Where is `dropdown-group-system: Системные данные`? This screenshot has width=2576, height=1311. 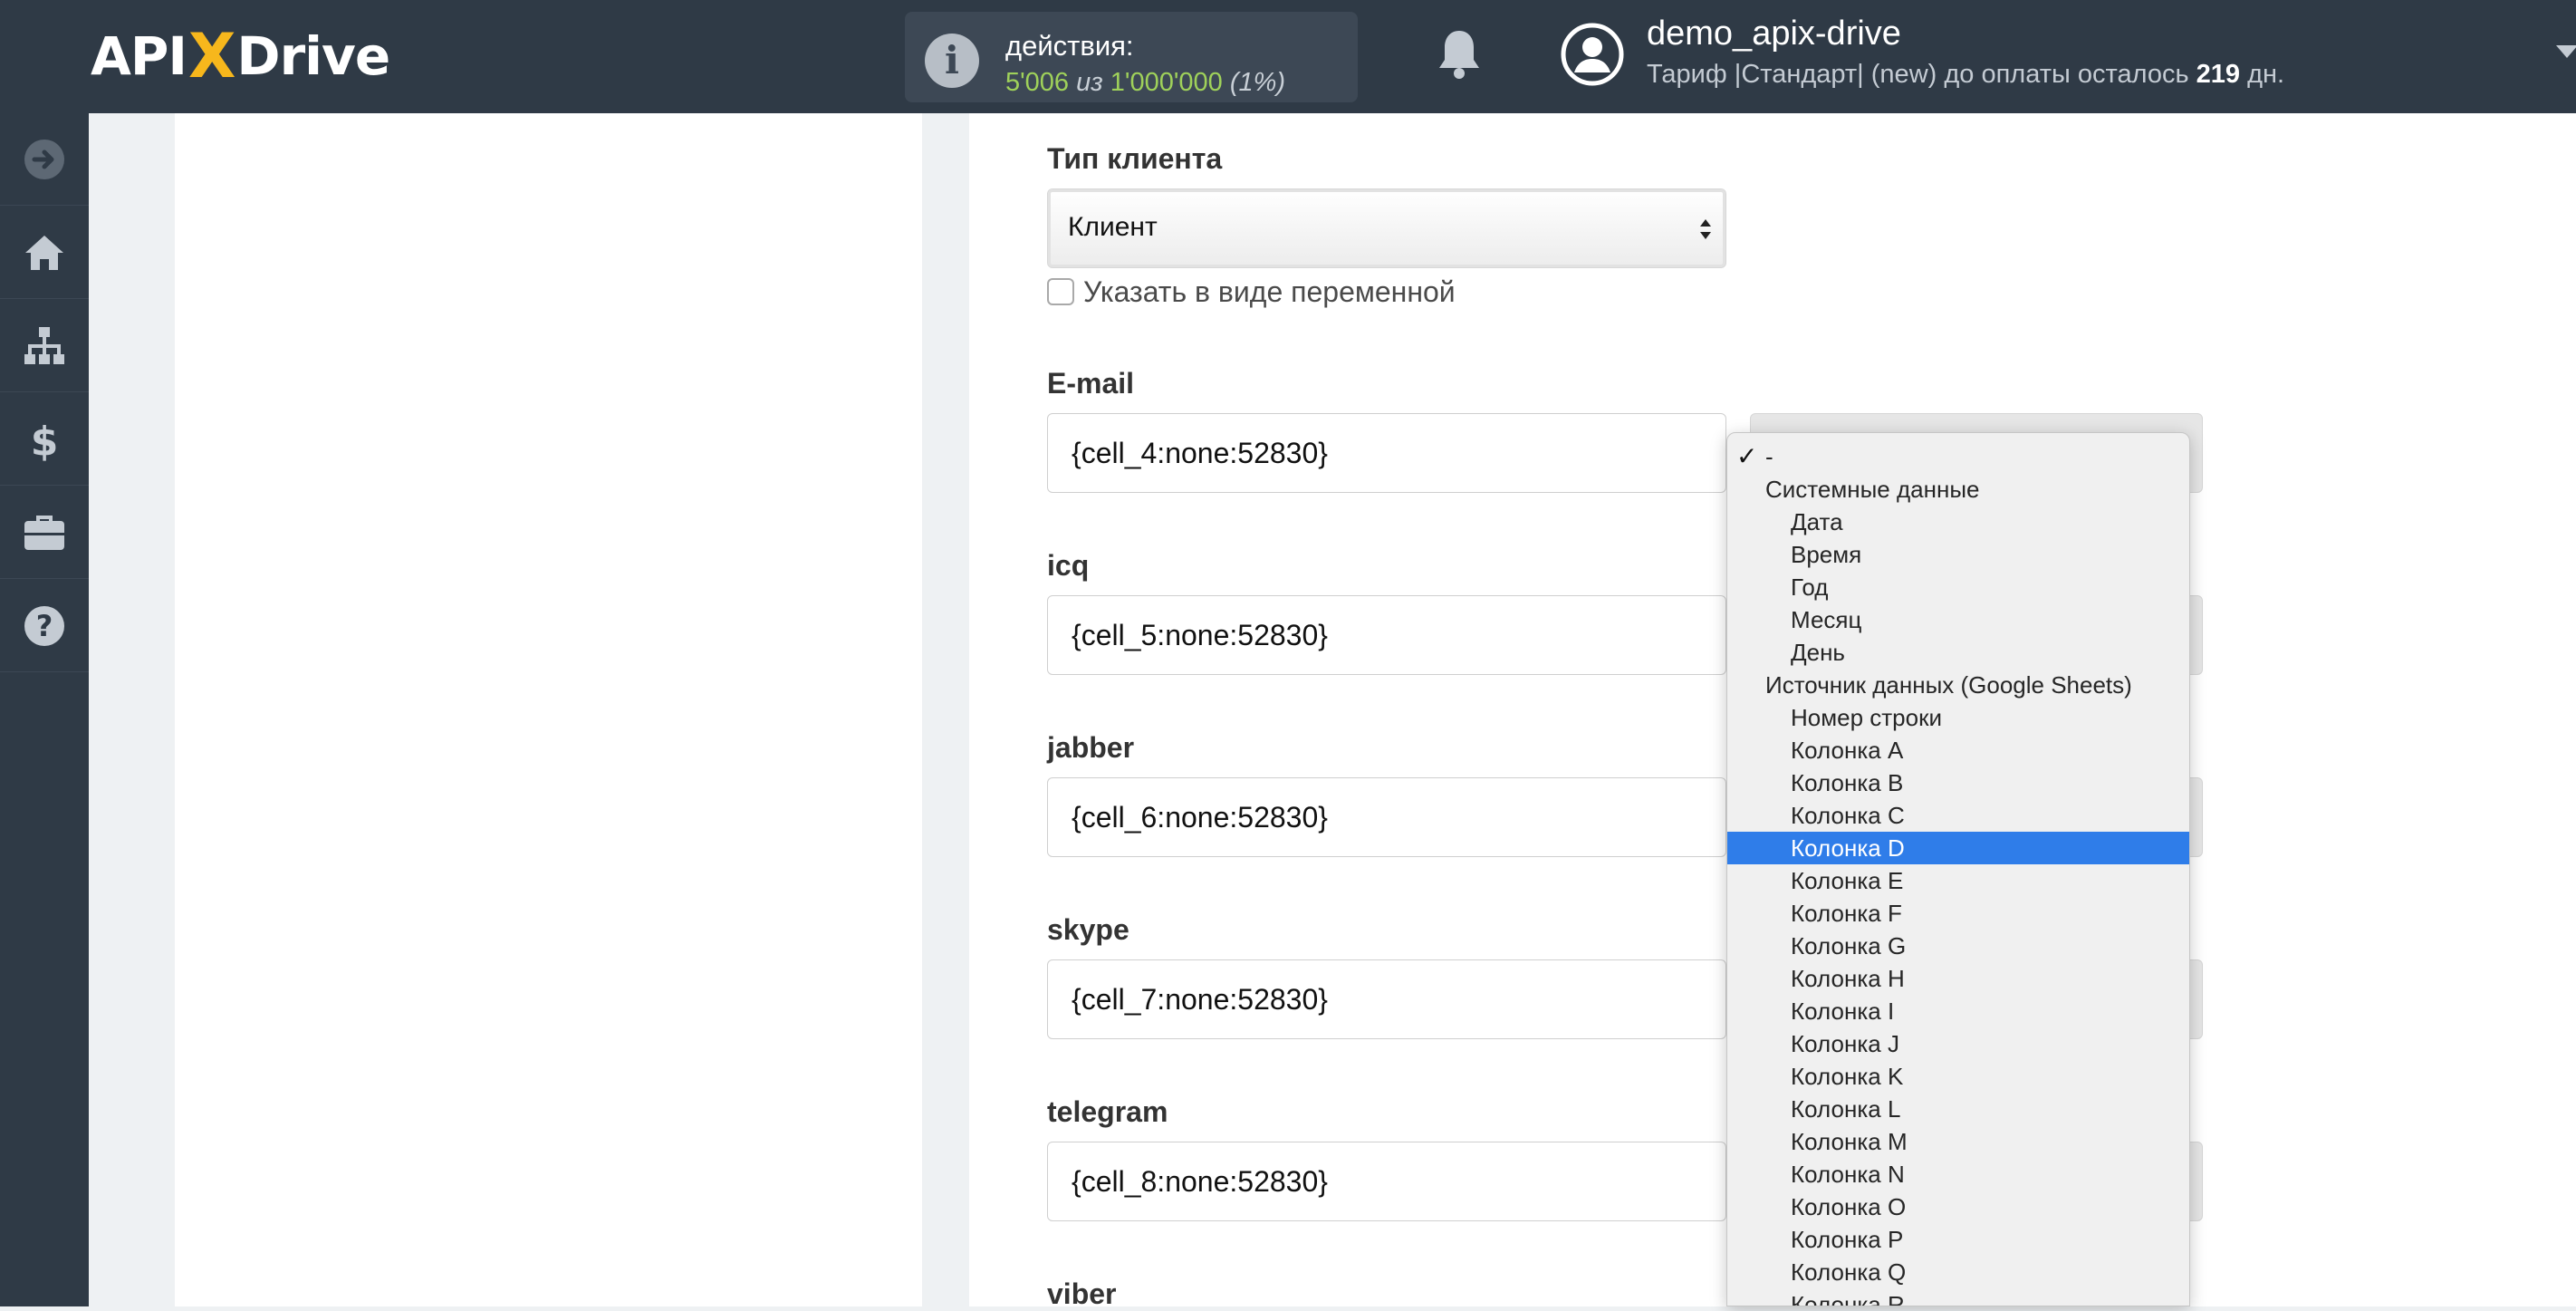 dropdown-group-system: Системные данные is located at coordinates (1872, 489).